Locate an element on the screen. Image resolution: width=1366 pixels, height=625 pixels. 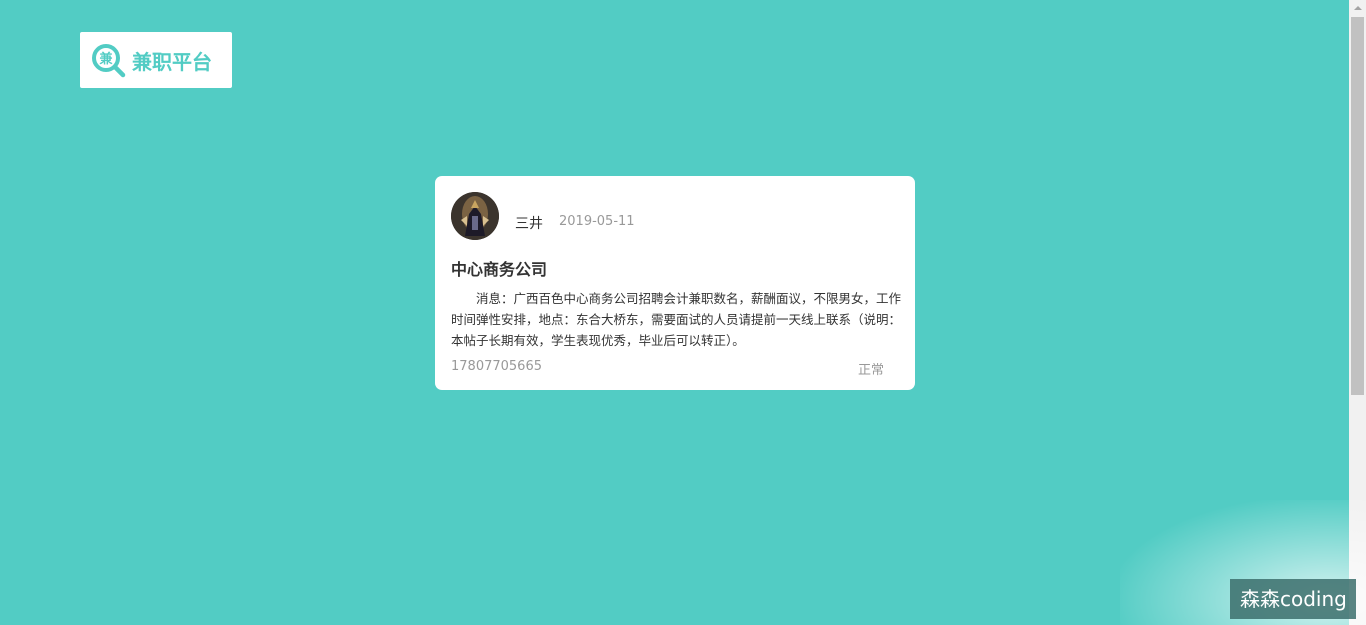
scrollbar-thumb is located at coordinates (1357, 206).